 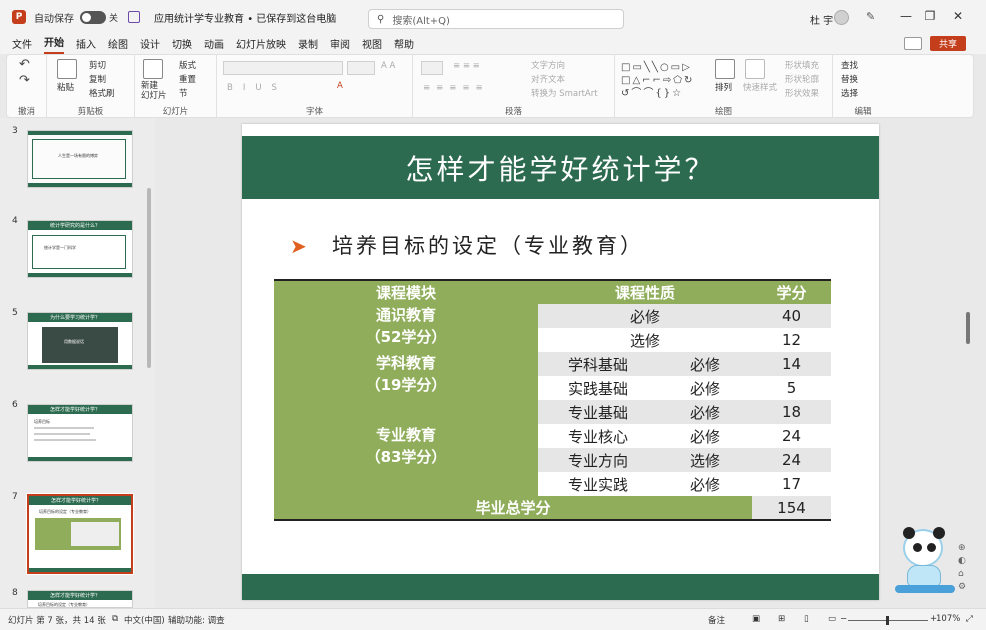 I want to click on thumb-body: 统计学是一门科学, so click(x=60, y=247).